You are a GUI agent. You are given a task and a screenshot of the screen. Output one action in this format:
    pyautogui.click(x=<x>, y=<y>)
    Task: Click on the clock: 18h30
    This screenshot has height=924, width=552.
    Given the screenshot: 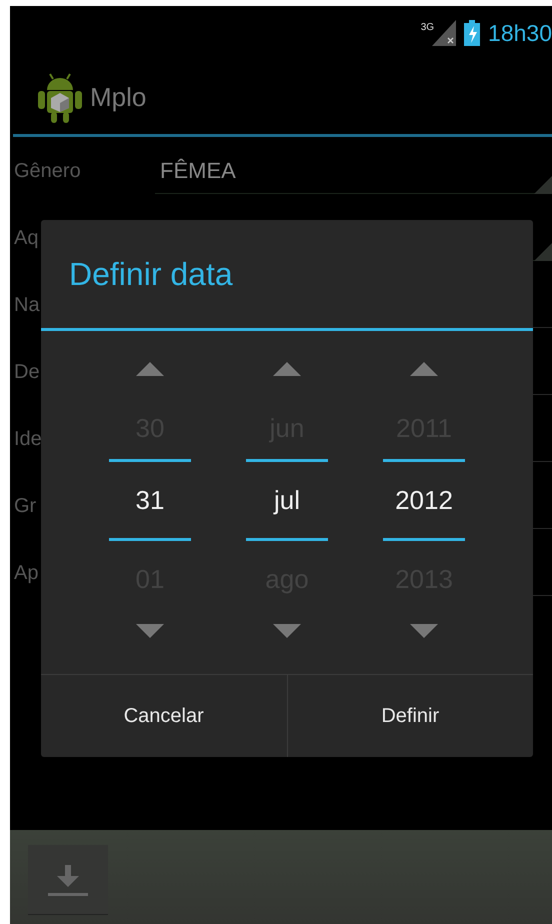 What is the action you would take?
    pyautogui.click(x=520, y=33)
    